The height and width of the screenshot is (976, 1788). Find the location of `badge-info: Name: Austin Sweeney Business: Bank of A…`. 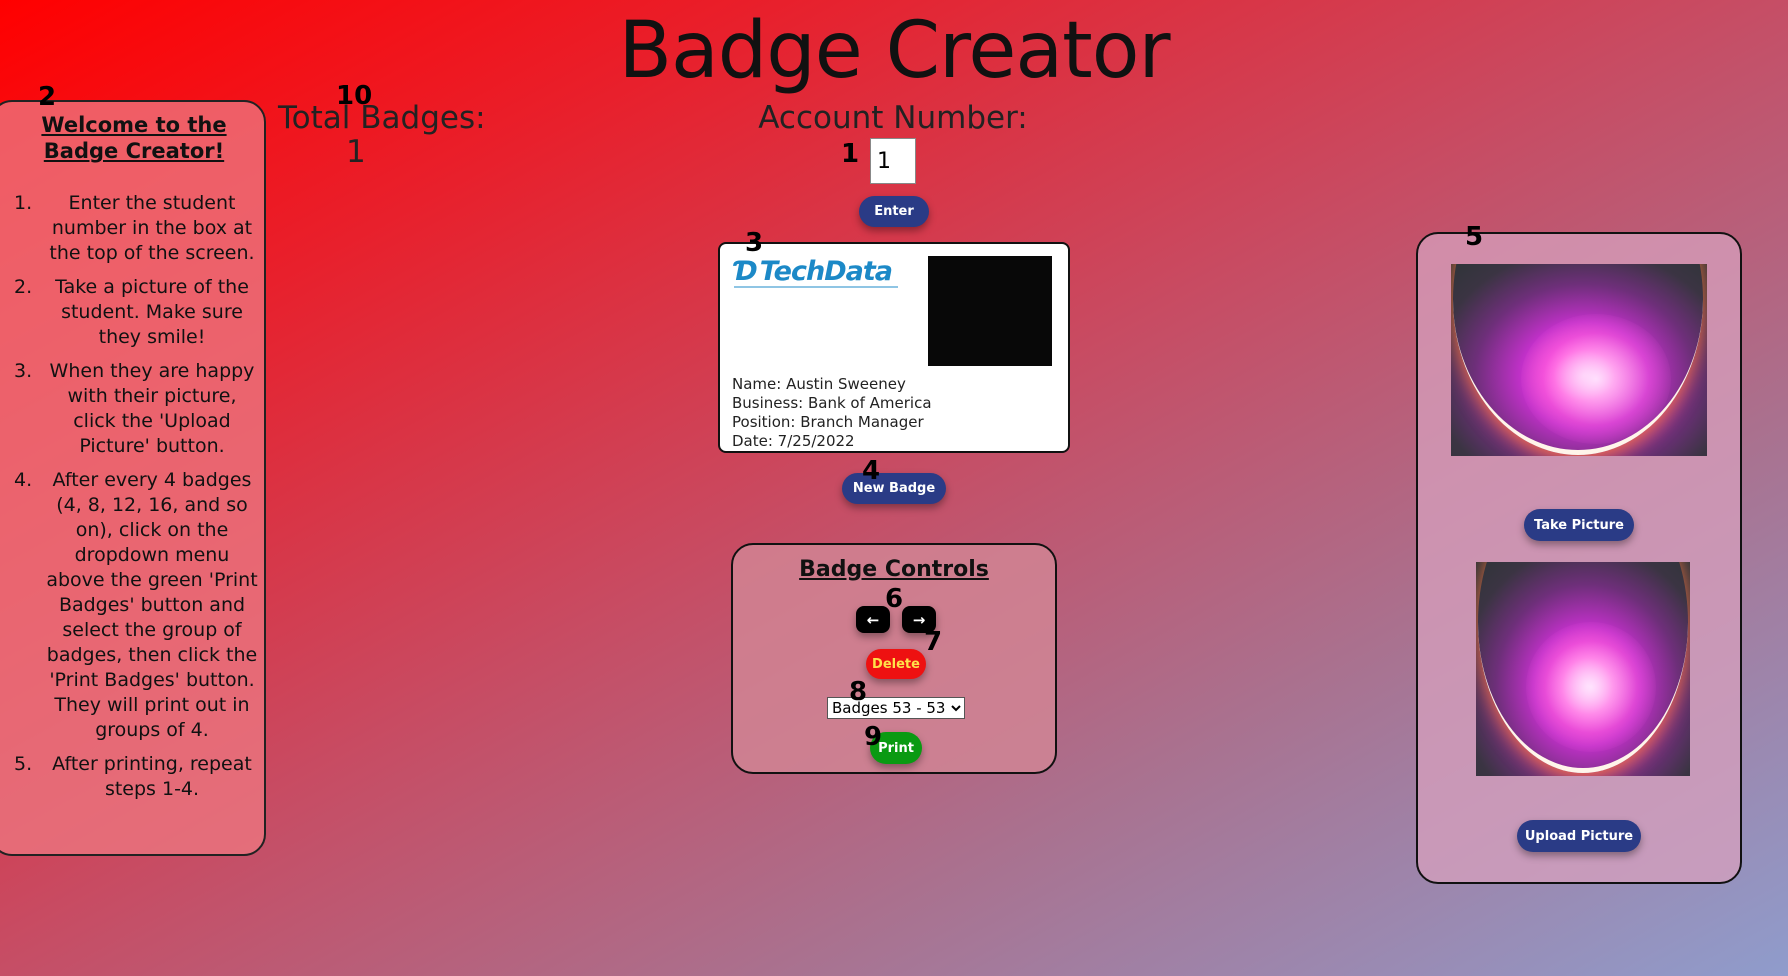

badge-info: Name: Austin Sweeney Business: Bank of A… is located at coordinates (832, 413).